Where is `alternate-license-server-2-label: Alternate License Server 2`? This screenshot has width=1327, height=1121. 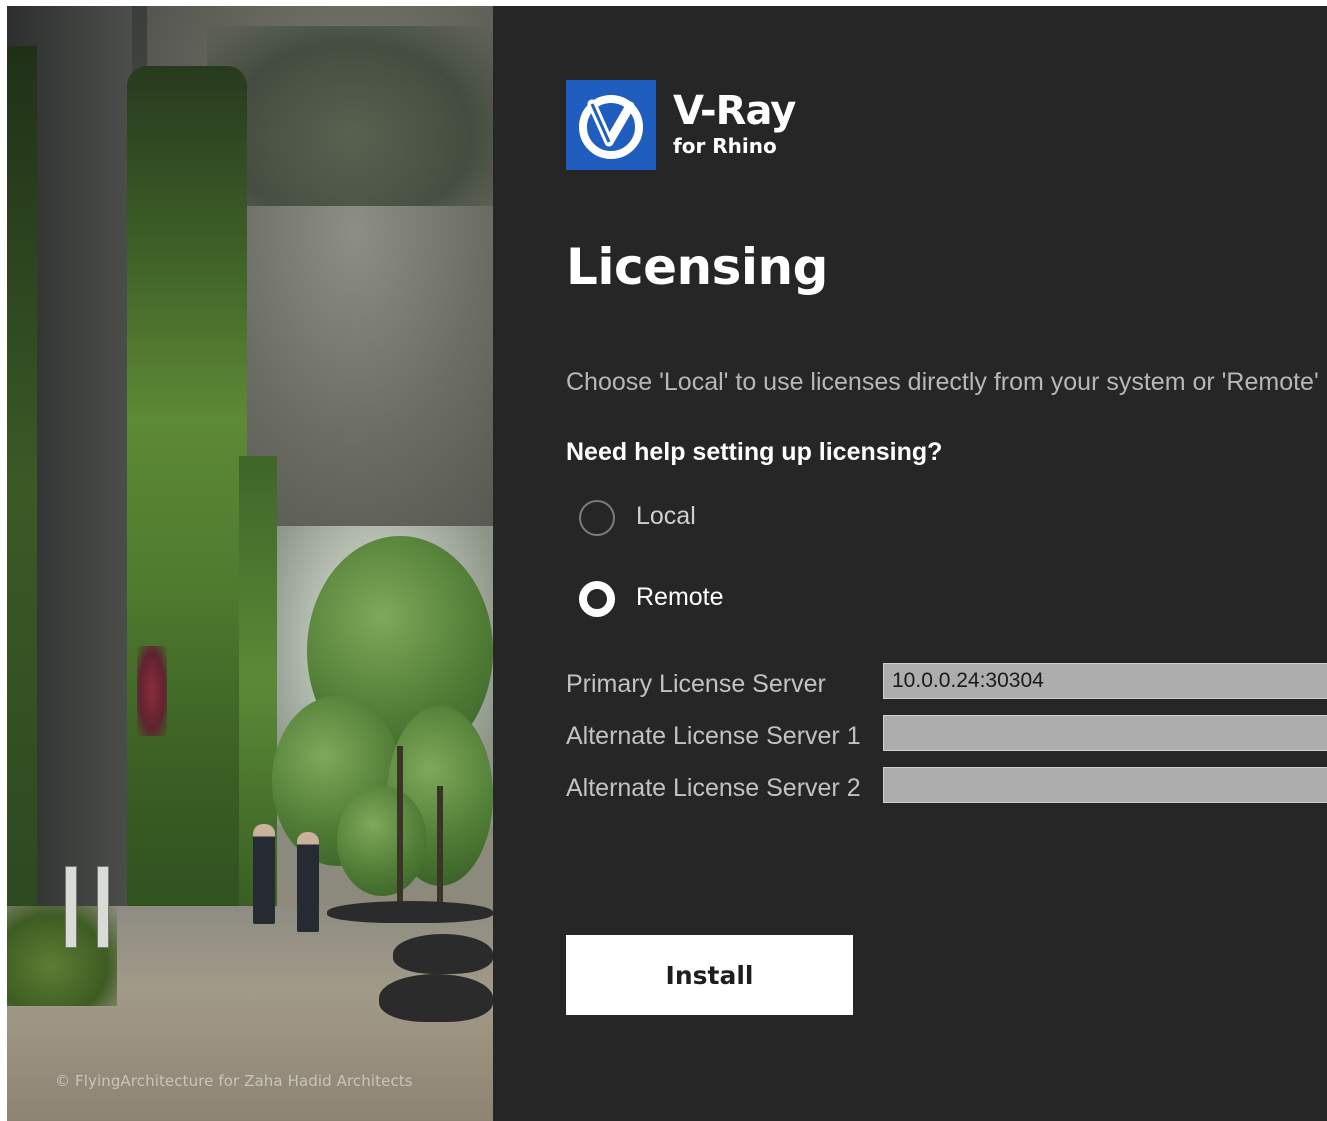
alternate-license-server-2-label: Alternate License Server 2 is located at coordinates (713, 788).